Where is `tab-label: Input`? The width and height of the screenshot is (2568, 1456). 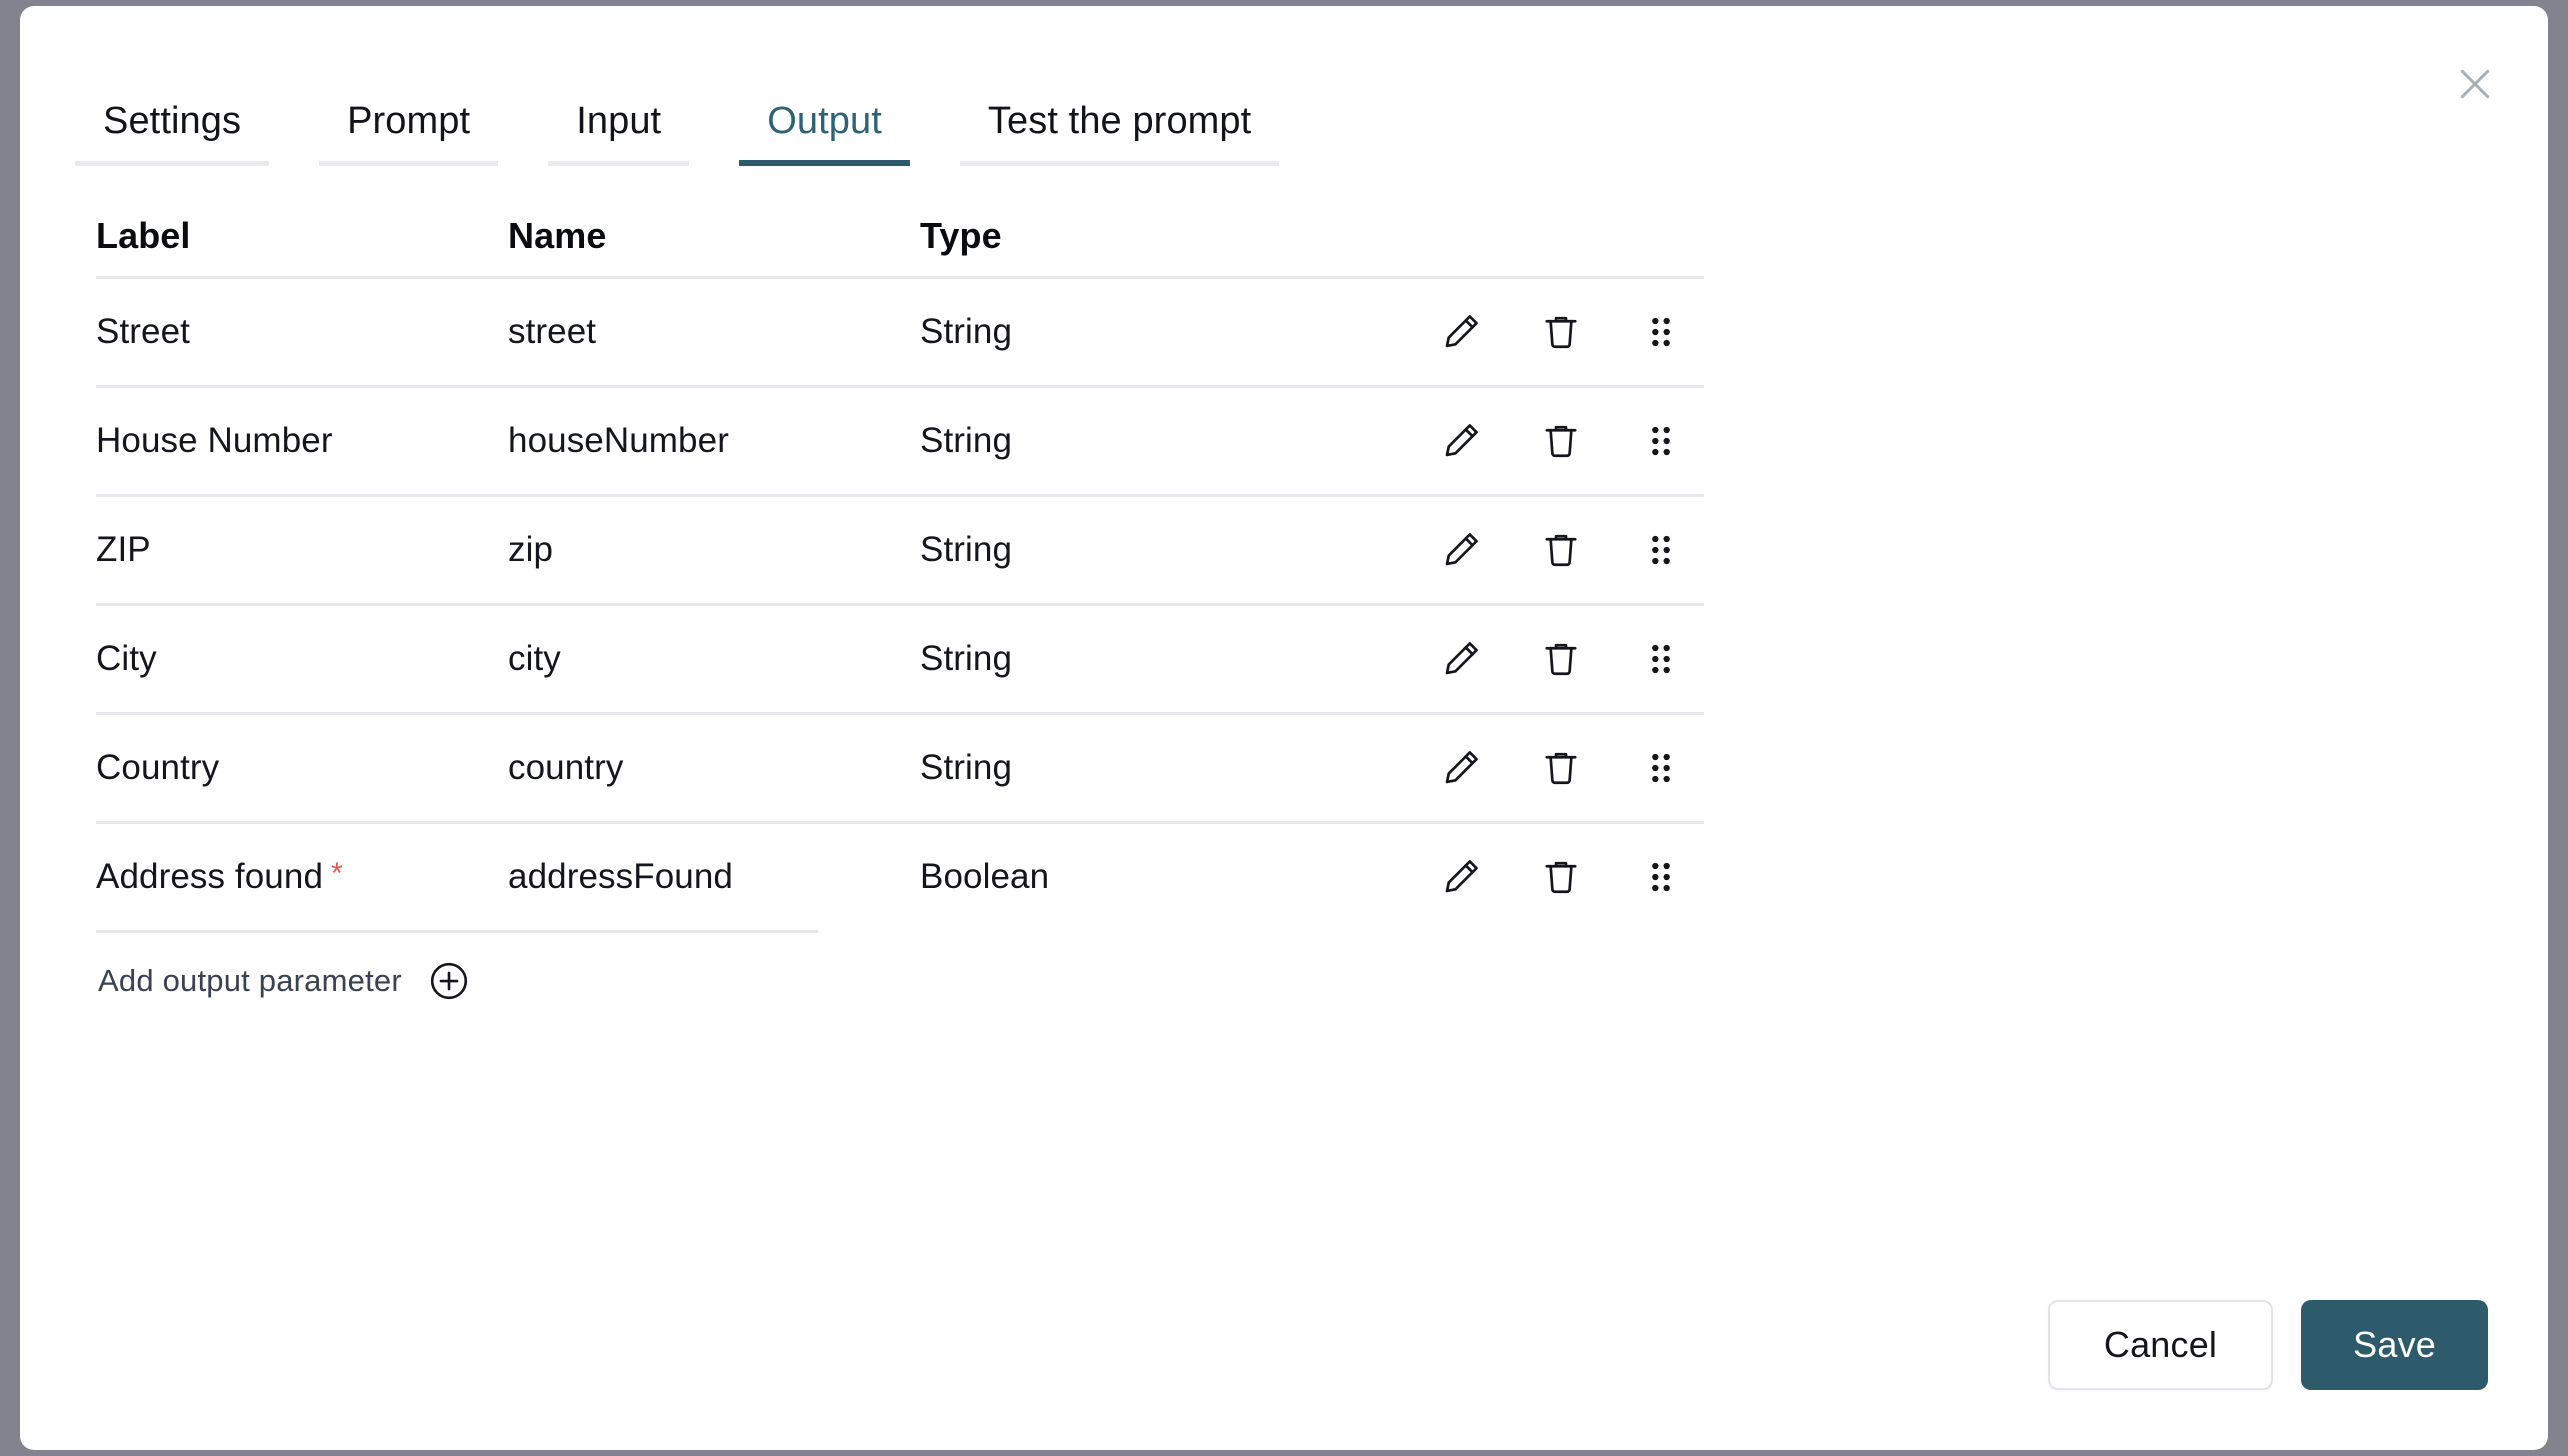 tab-label: Input is located at coordinates (619, 121).